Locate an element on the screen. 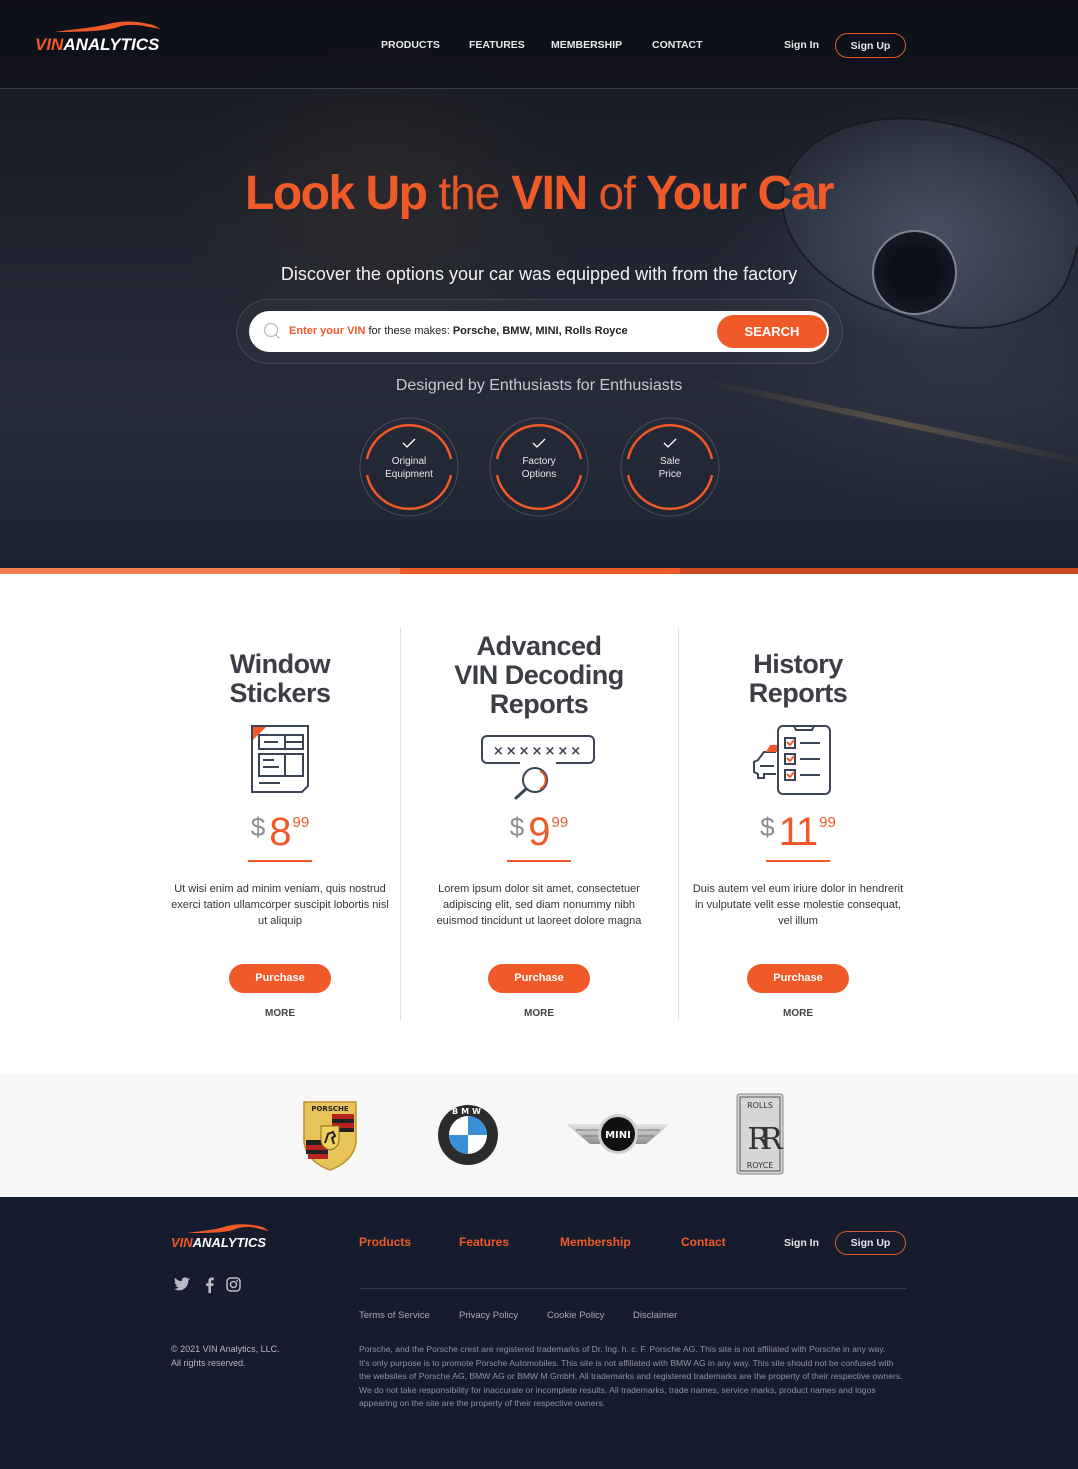 Image resolution: width=1078 pixels, height=1469 pixels. vin-search-icon: ××××××× is located at coordinates (538, 767).